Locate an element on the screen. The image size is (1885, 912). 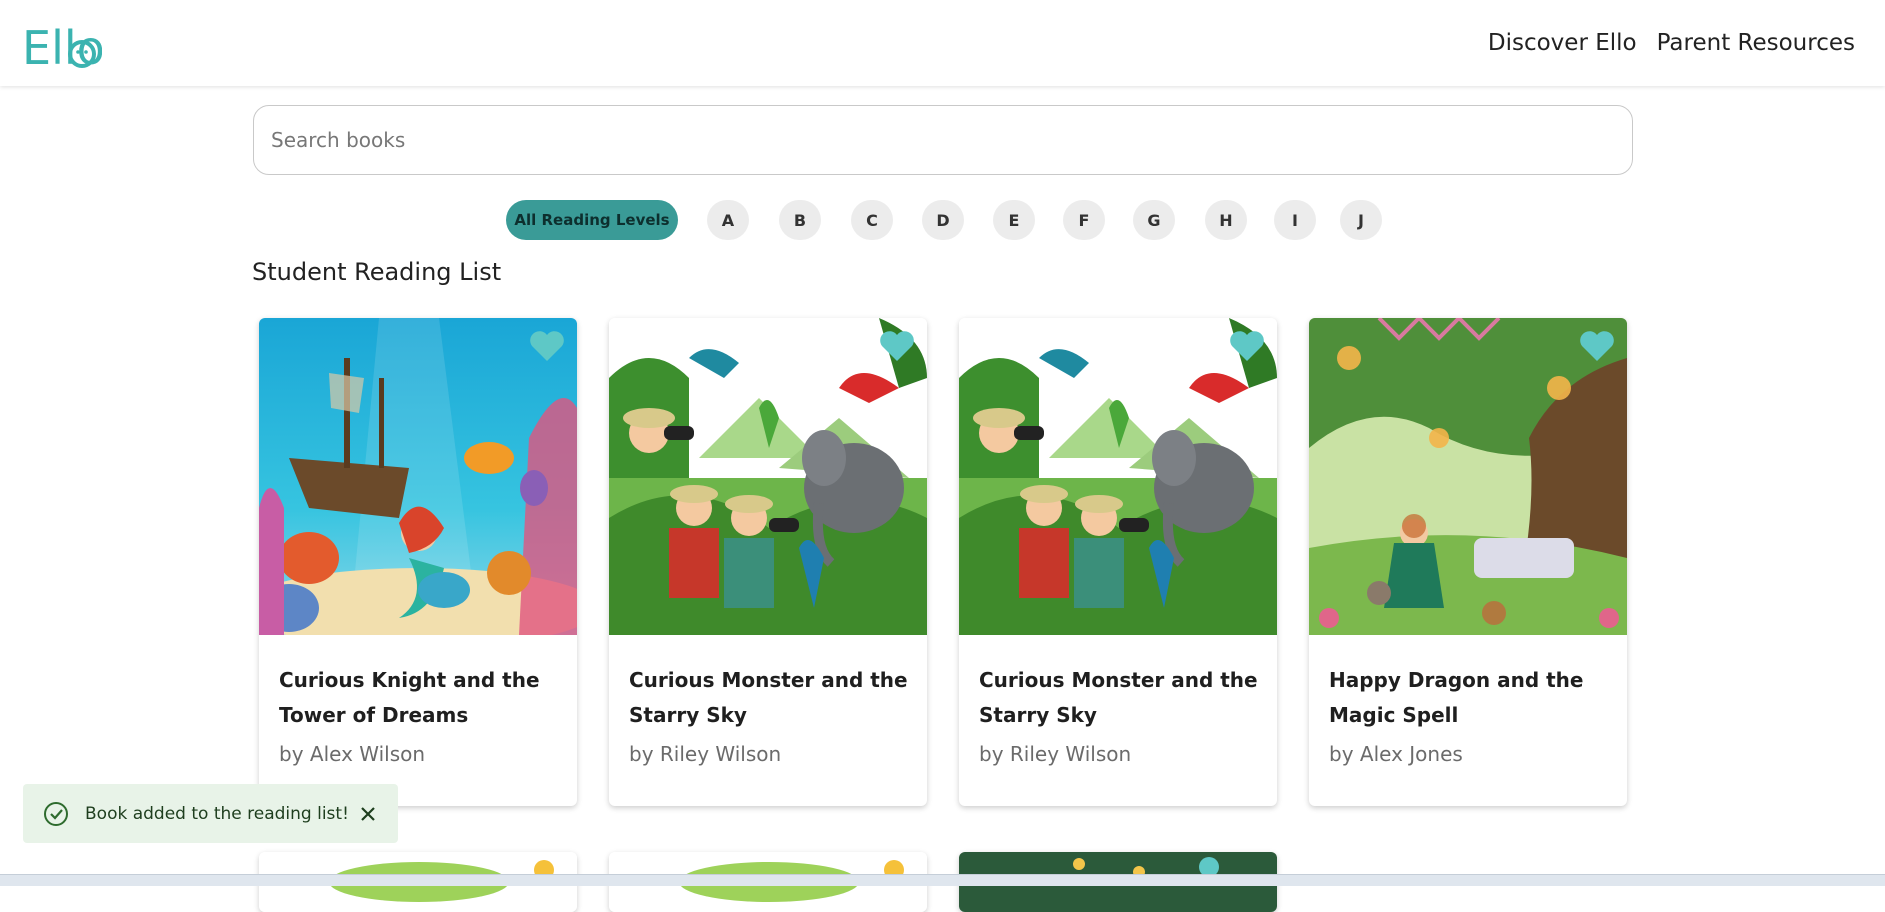
level-filter-b: B is located at coordinates (800, 220).